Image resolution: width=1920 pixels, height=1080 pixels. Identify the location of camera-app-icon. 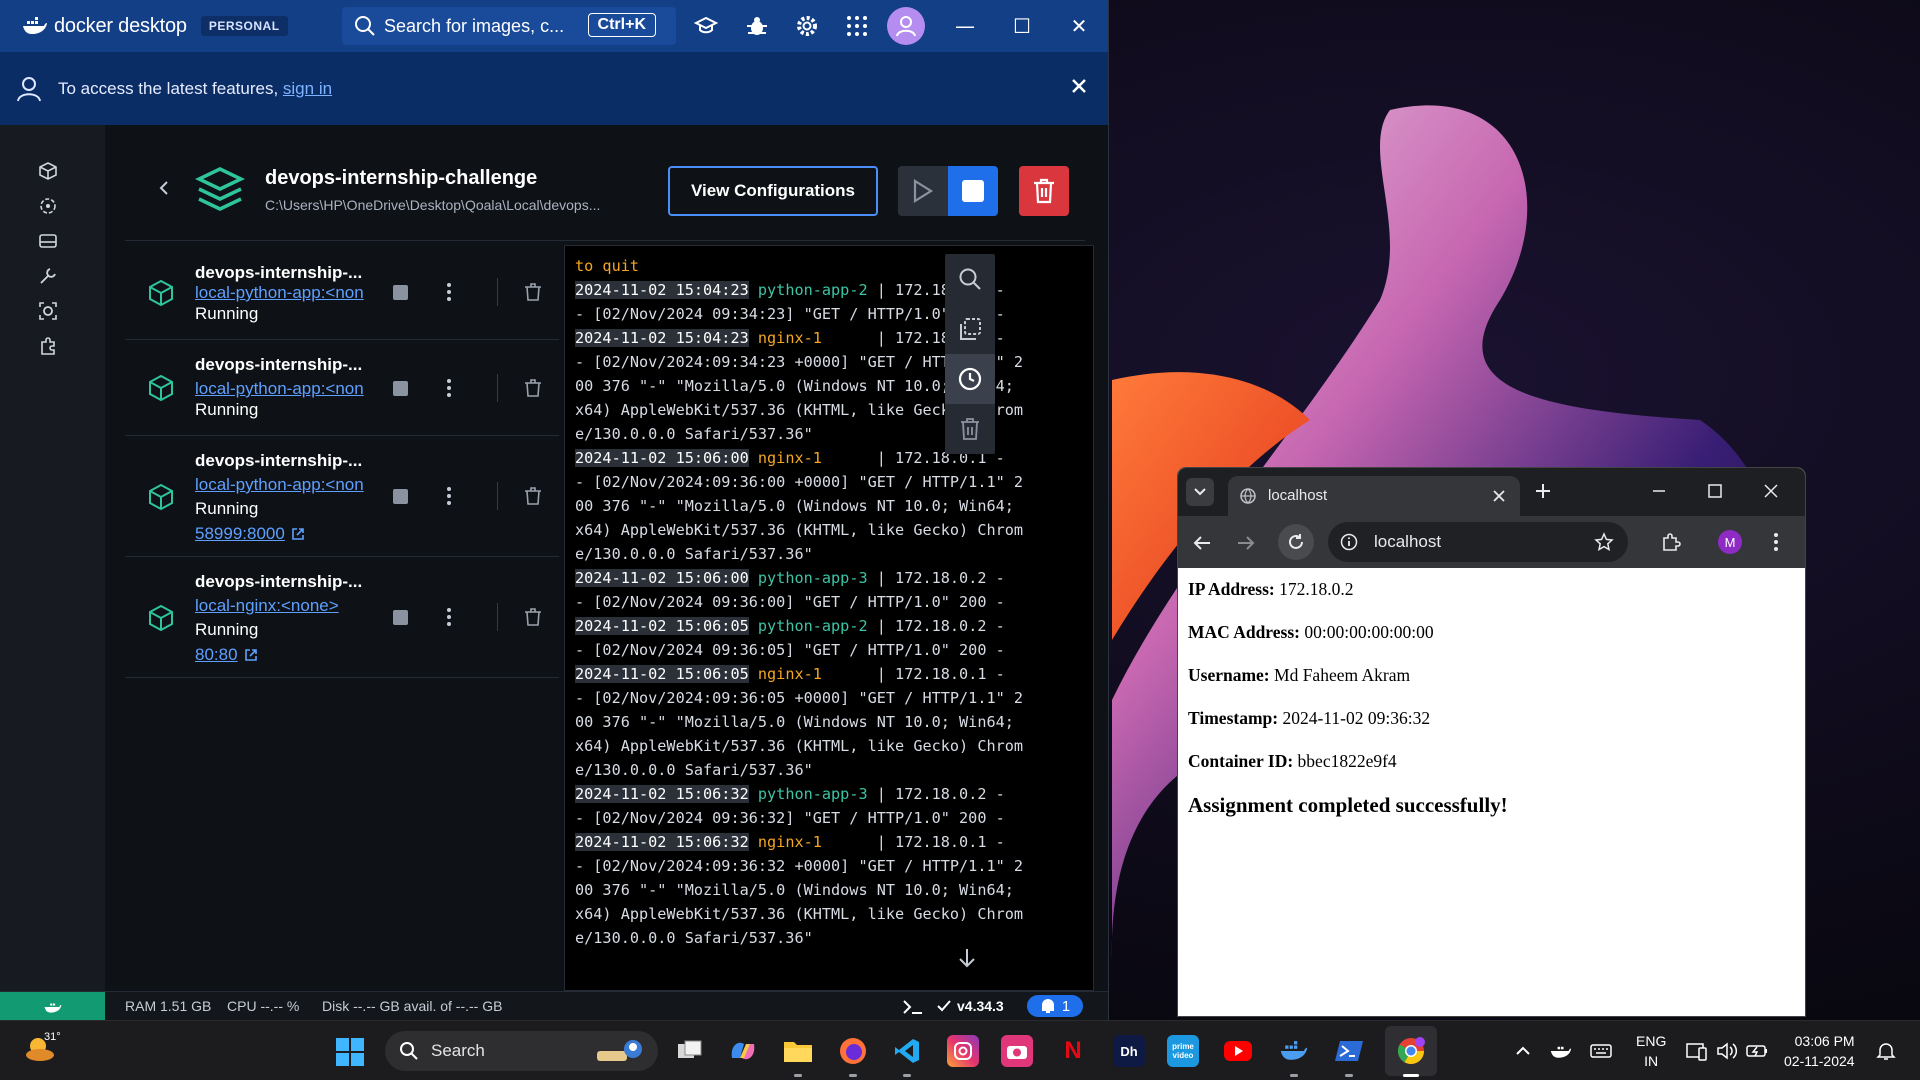
(1017, 1051).